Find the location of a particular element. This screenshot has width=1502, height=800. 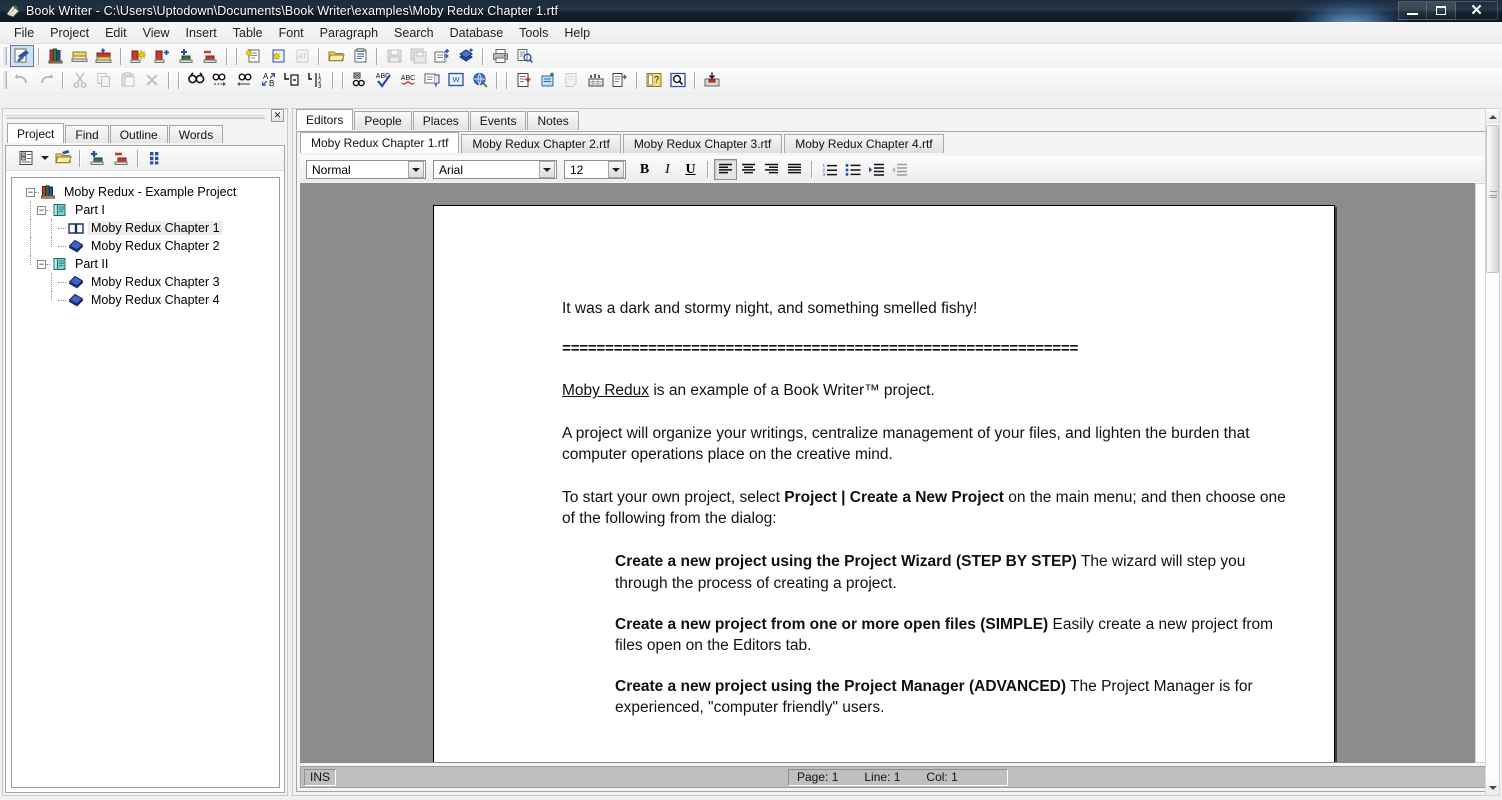

publish-icon is located at coordinates (466, 56).